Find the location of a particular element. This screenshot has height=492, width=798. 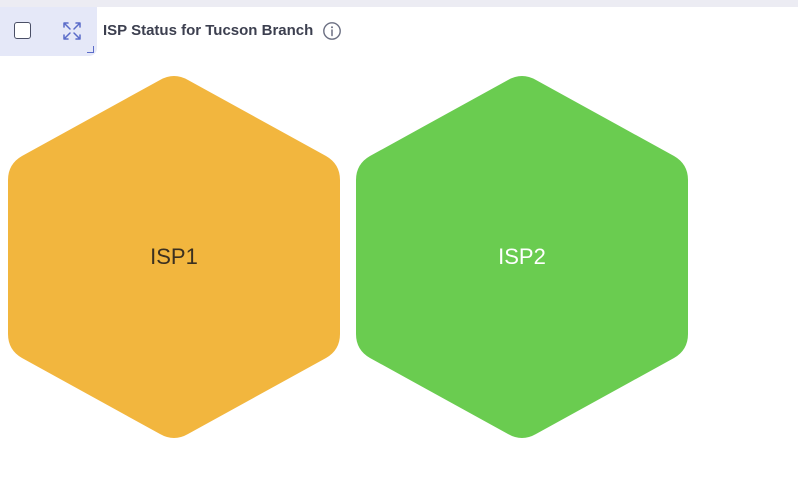

expand-icon is located at coordinates (72, 31).